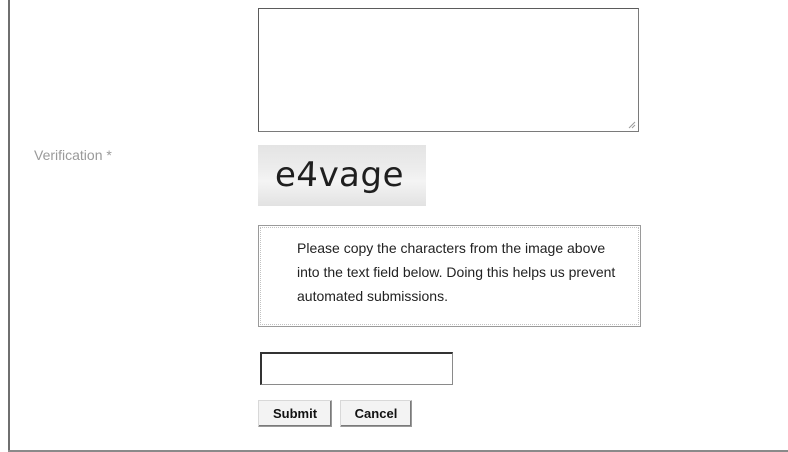 The image size is (788, 452). I want to click on captcha-image-text: e4vage, so click(339, 175).